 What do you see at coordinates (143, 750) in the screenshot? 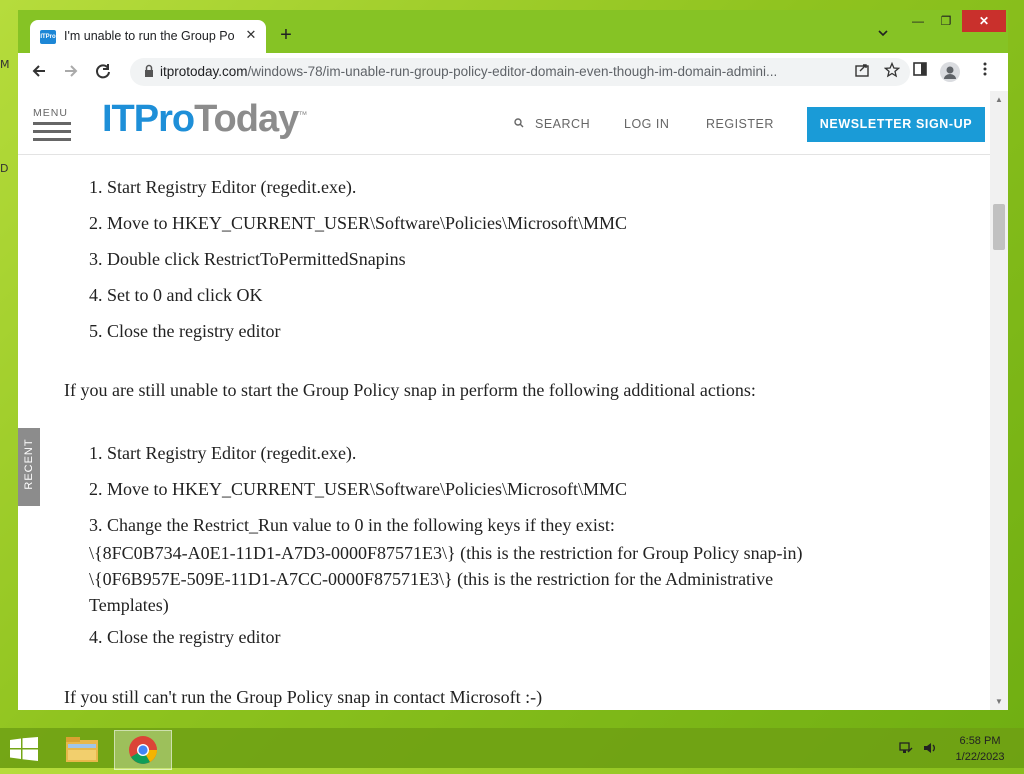
I see `chrome-icon` at bounding box center [143, 750].